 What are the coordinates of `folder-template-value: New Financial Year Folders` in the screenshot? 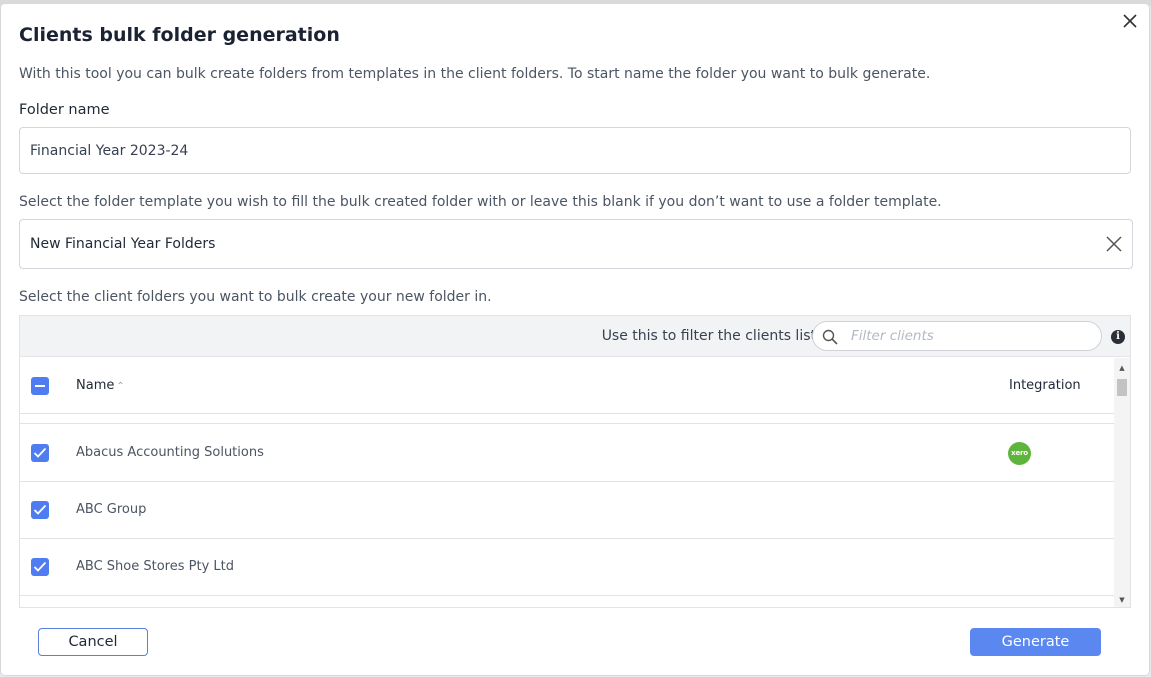 It's located at (123, 244).